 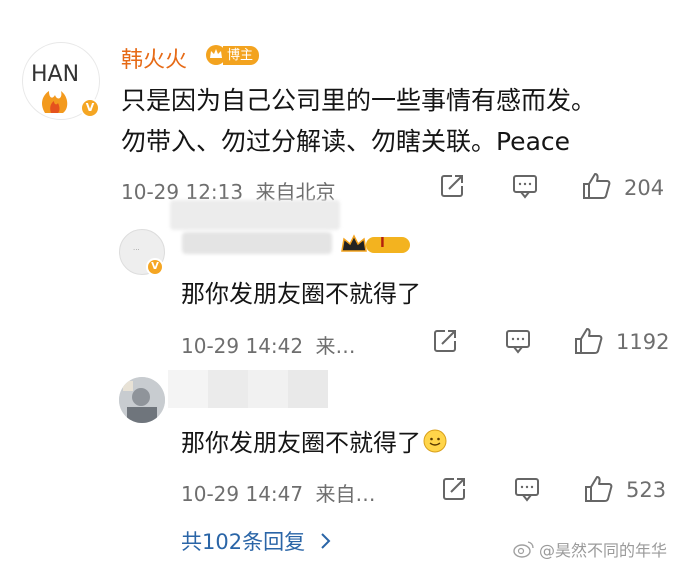 I want to click on reply-text-content: 那你发朋友圈不就得了, so click(x=301, y=443).